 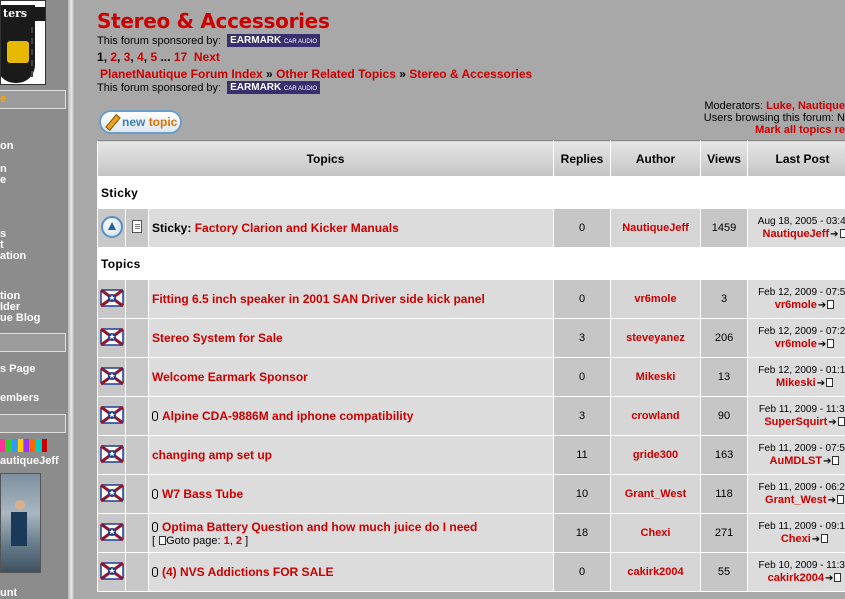 I want to click on forum-title: Stereo & Accessories, so click(x=213, y=21).